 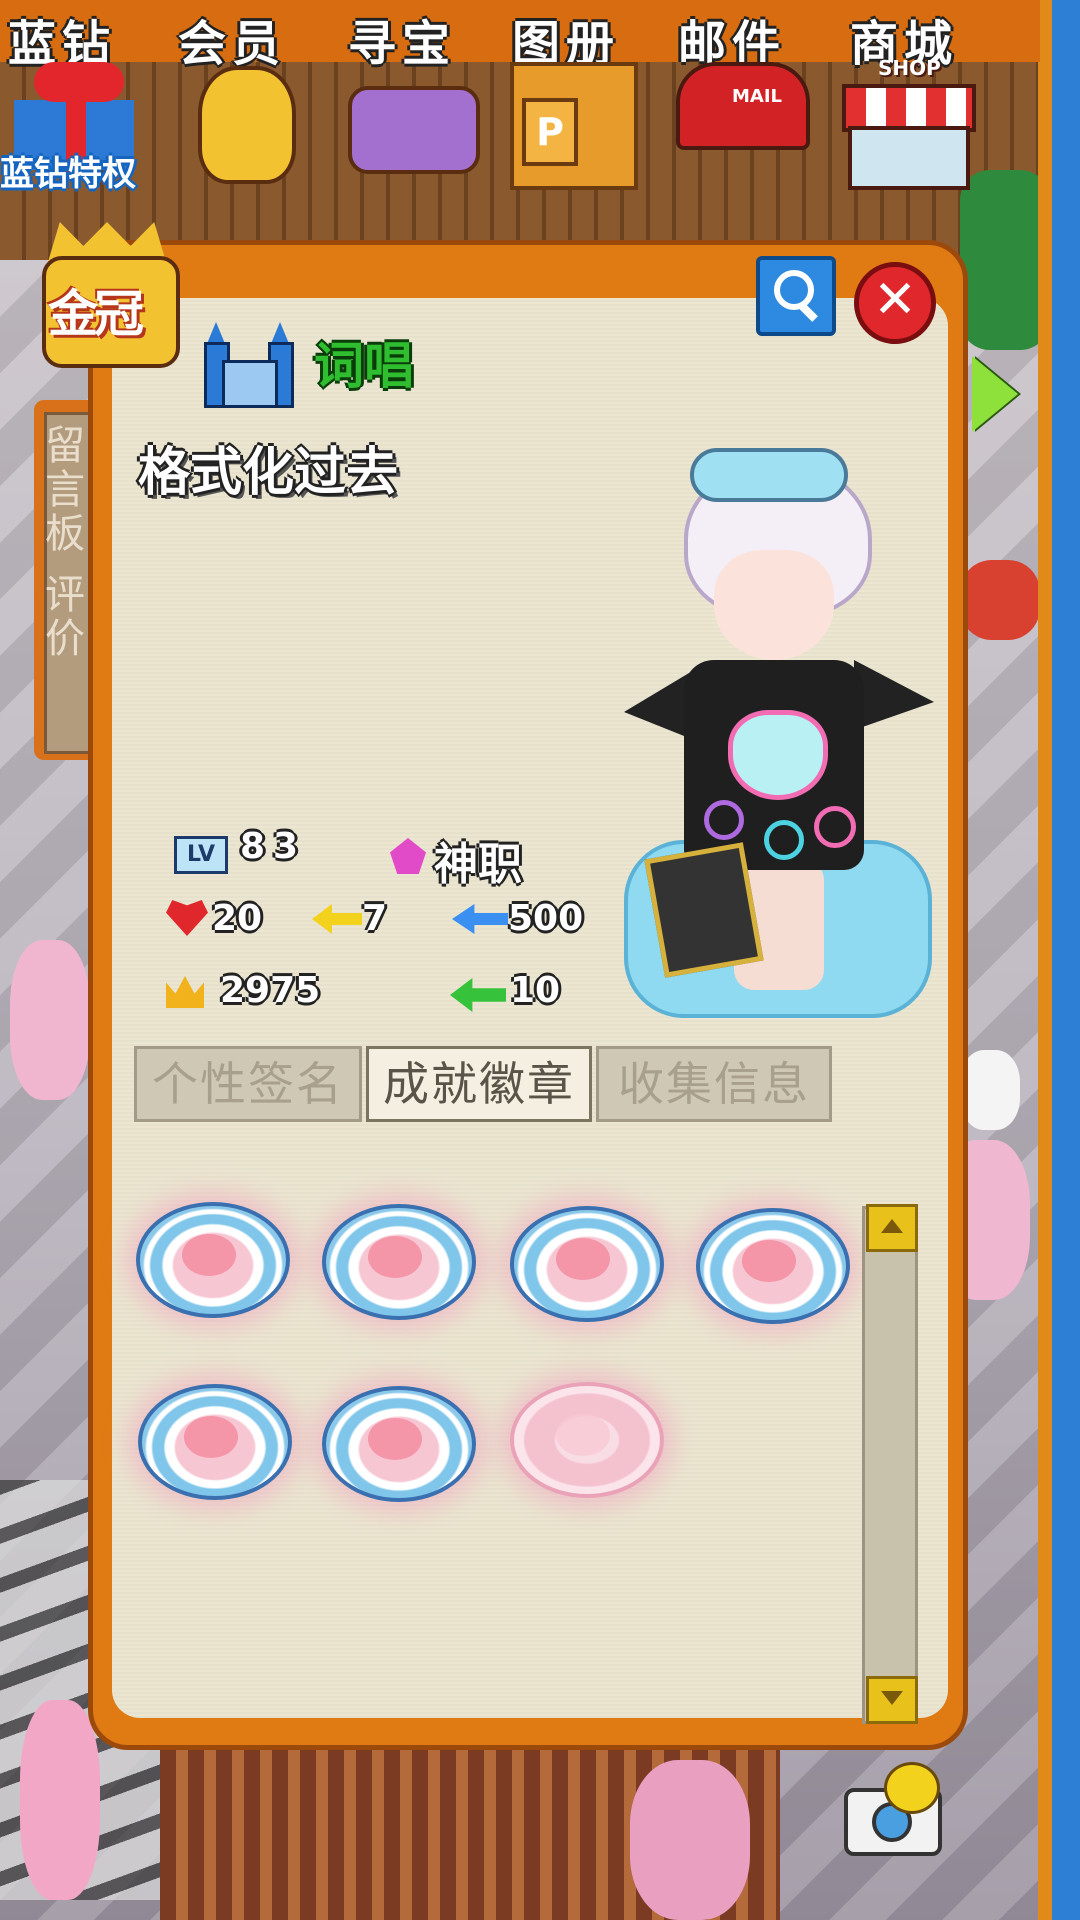 I want to click on player-title: 神职, so click(x=478, y=864).